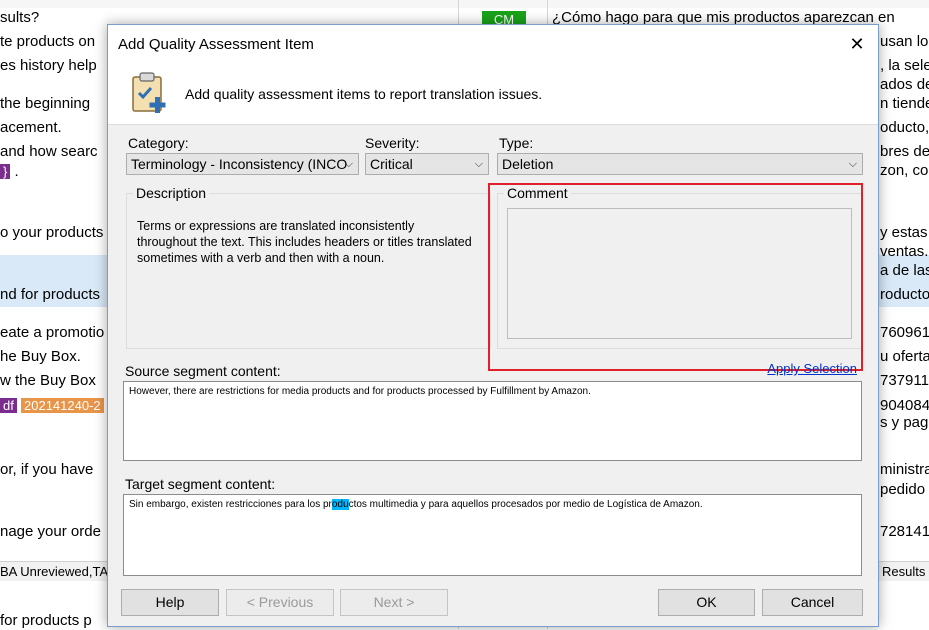 This screenshot has height=630, width=929. I want to click on target-text-selected: odu, so click(340, 504).